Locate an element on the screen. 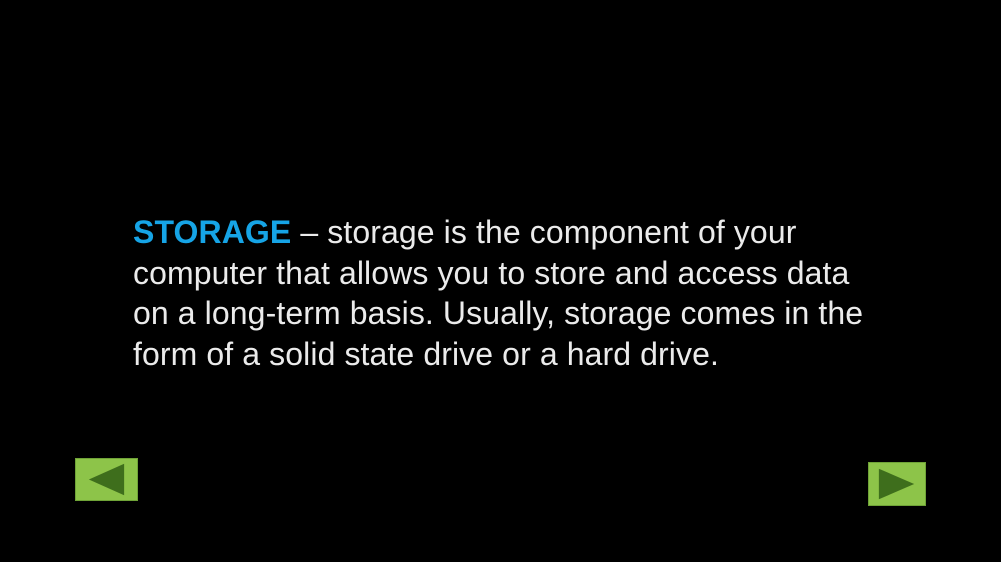 The width and height of the screenshot is (1001, 562). previous-slide-button is located at coordinates (106, 479).